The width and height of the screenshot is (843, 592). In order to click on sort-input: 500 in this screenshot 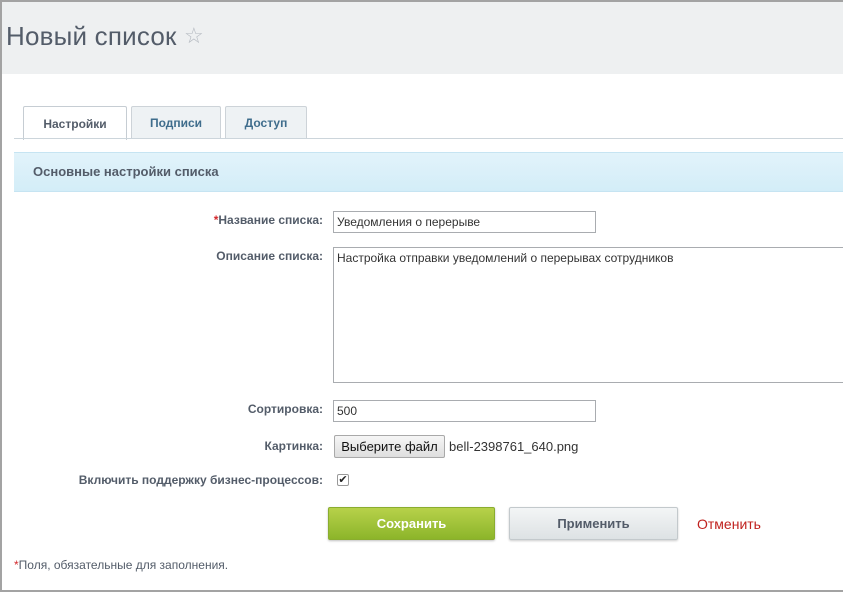, I will do `click(464, 411)`.